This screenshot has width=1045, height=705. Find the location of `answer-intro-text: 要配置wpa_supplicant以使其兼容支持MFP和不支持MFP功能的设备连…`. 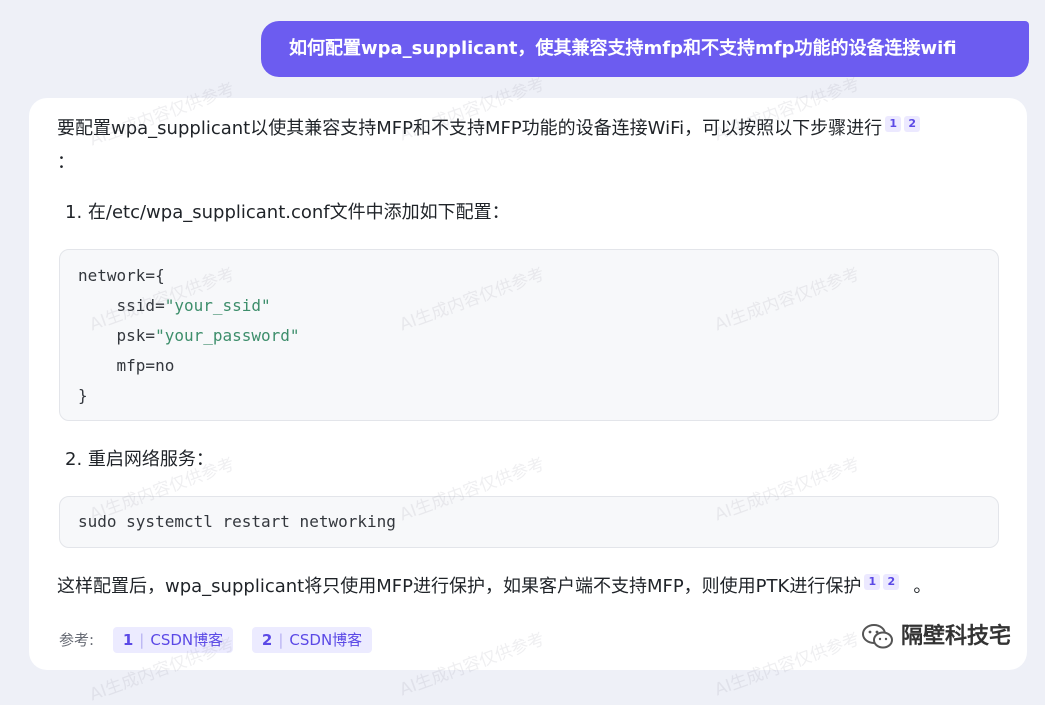

answer-intro-text: 要配置wpa_supplicant以使其兼容支持MFP和不支持MFP功能的设备连… is located at coordinates (470, 128).